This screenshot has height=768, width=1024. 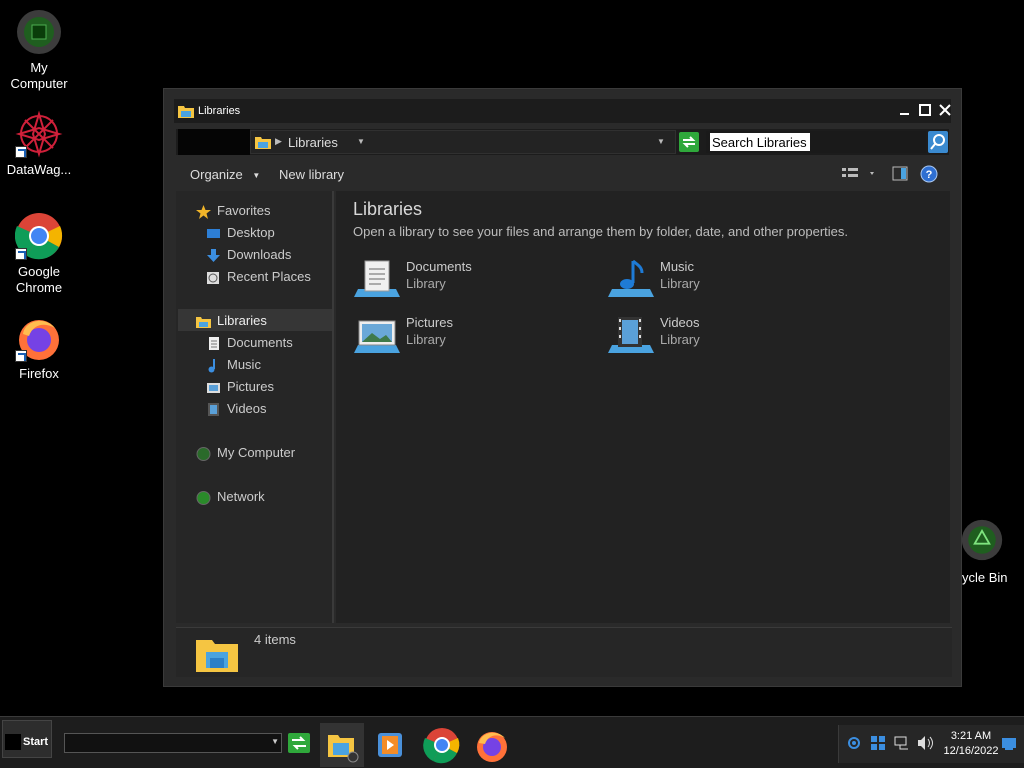 What do you see at coordinates (492, 745) in the screenshot?
I see `taskbar-firefox` at bounding box center [492, 745].